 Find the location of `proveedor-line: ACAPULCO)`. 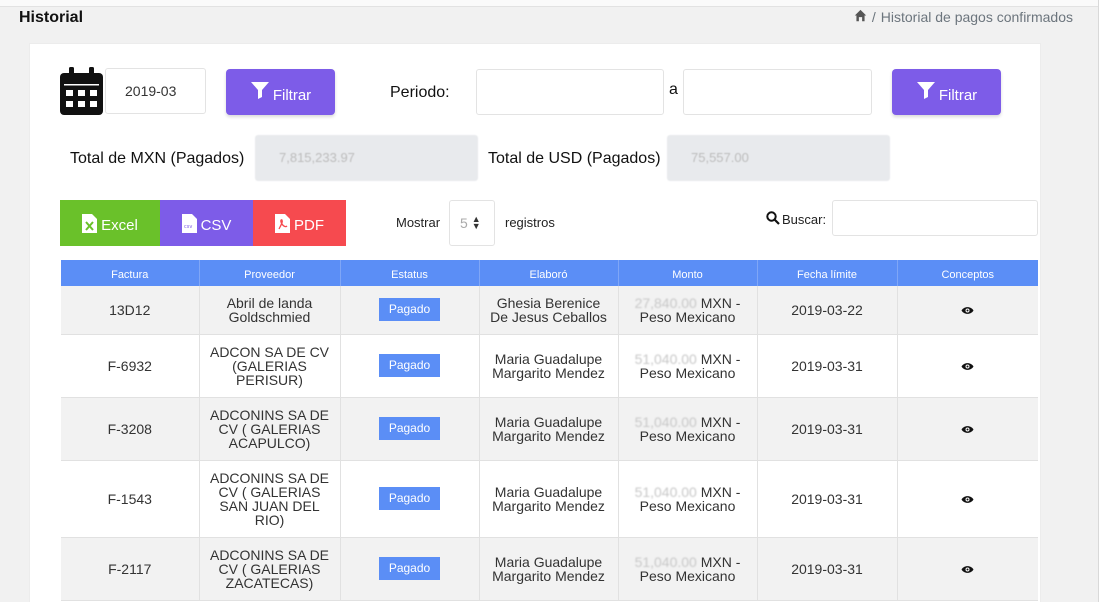

proveedor-line: ACAPULCO) is located at coordinates (269, 442).